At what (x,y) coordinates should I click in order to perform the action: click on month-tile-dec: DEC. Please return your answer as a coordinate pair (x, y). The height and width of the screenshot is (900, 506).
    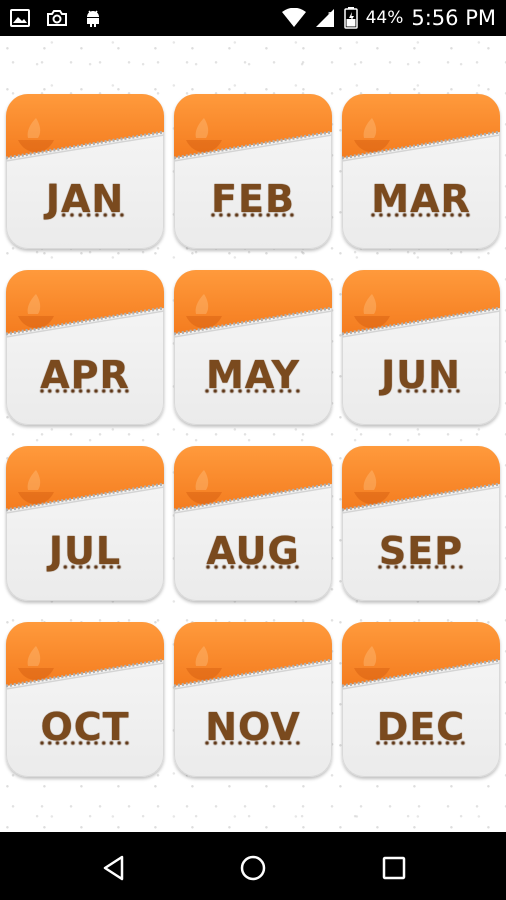
    Looking at the image, I should click on (421, 699).